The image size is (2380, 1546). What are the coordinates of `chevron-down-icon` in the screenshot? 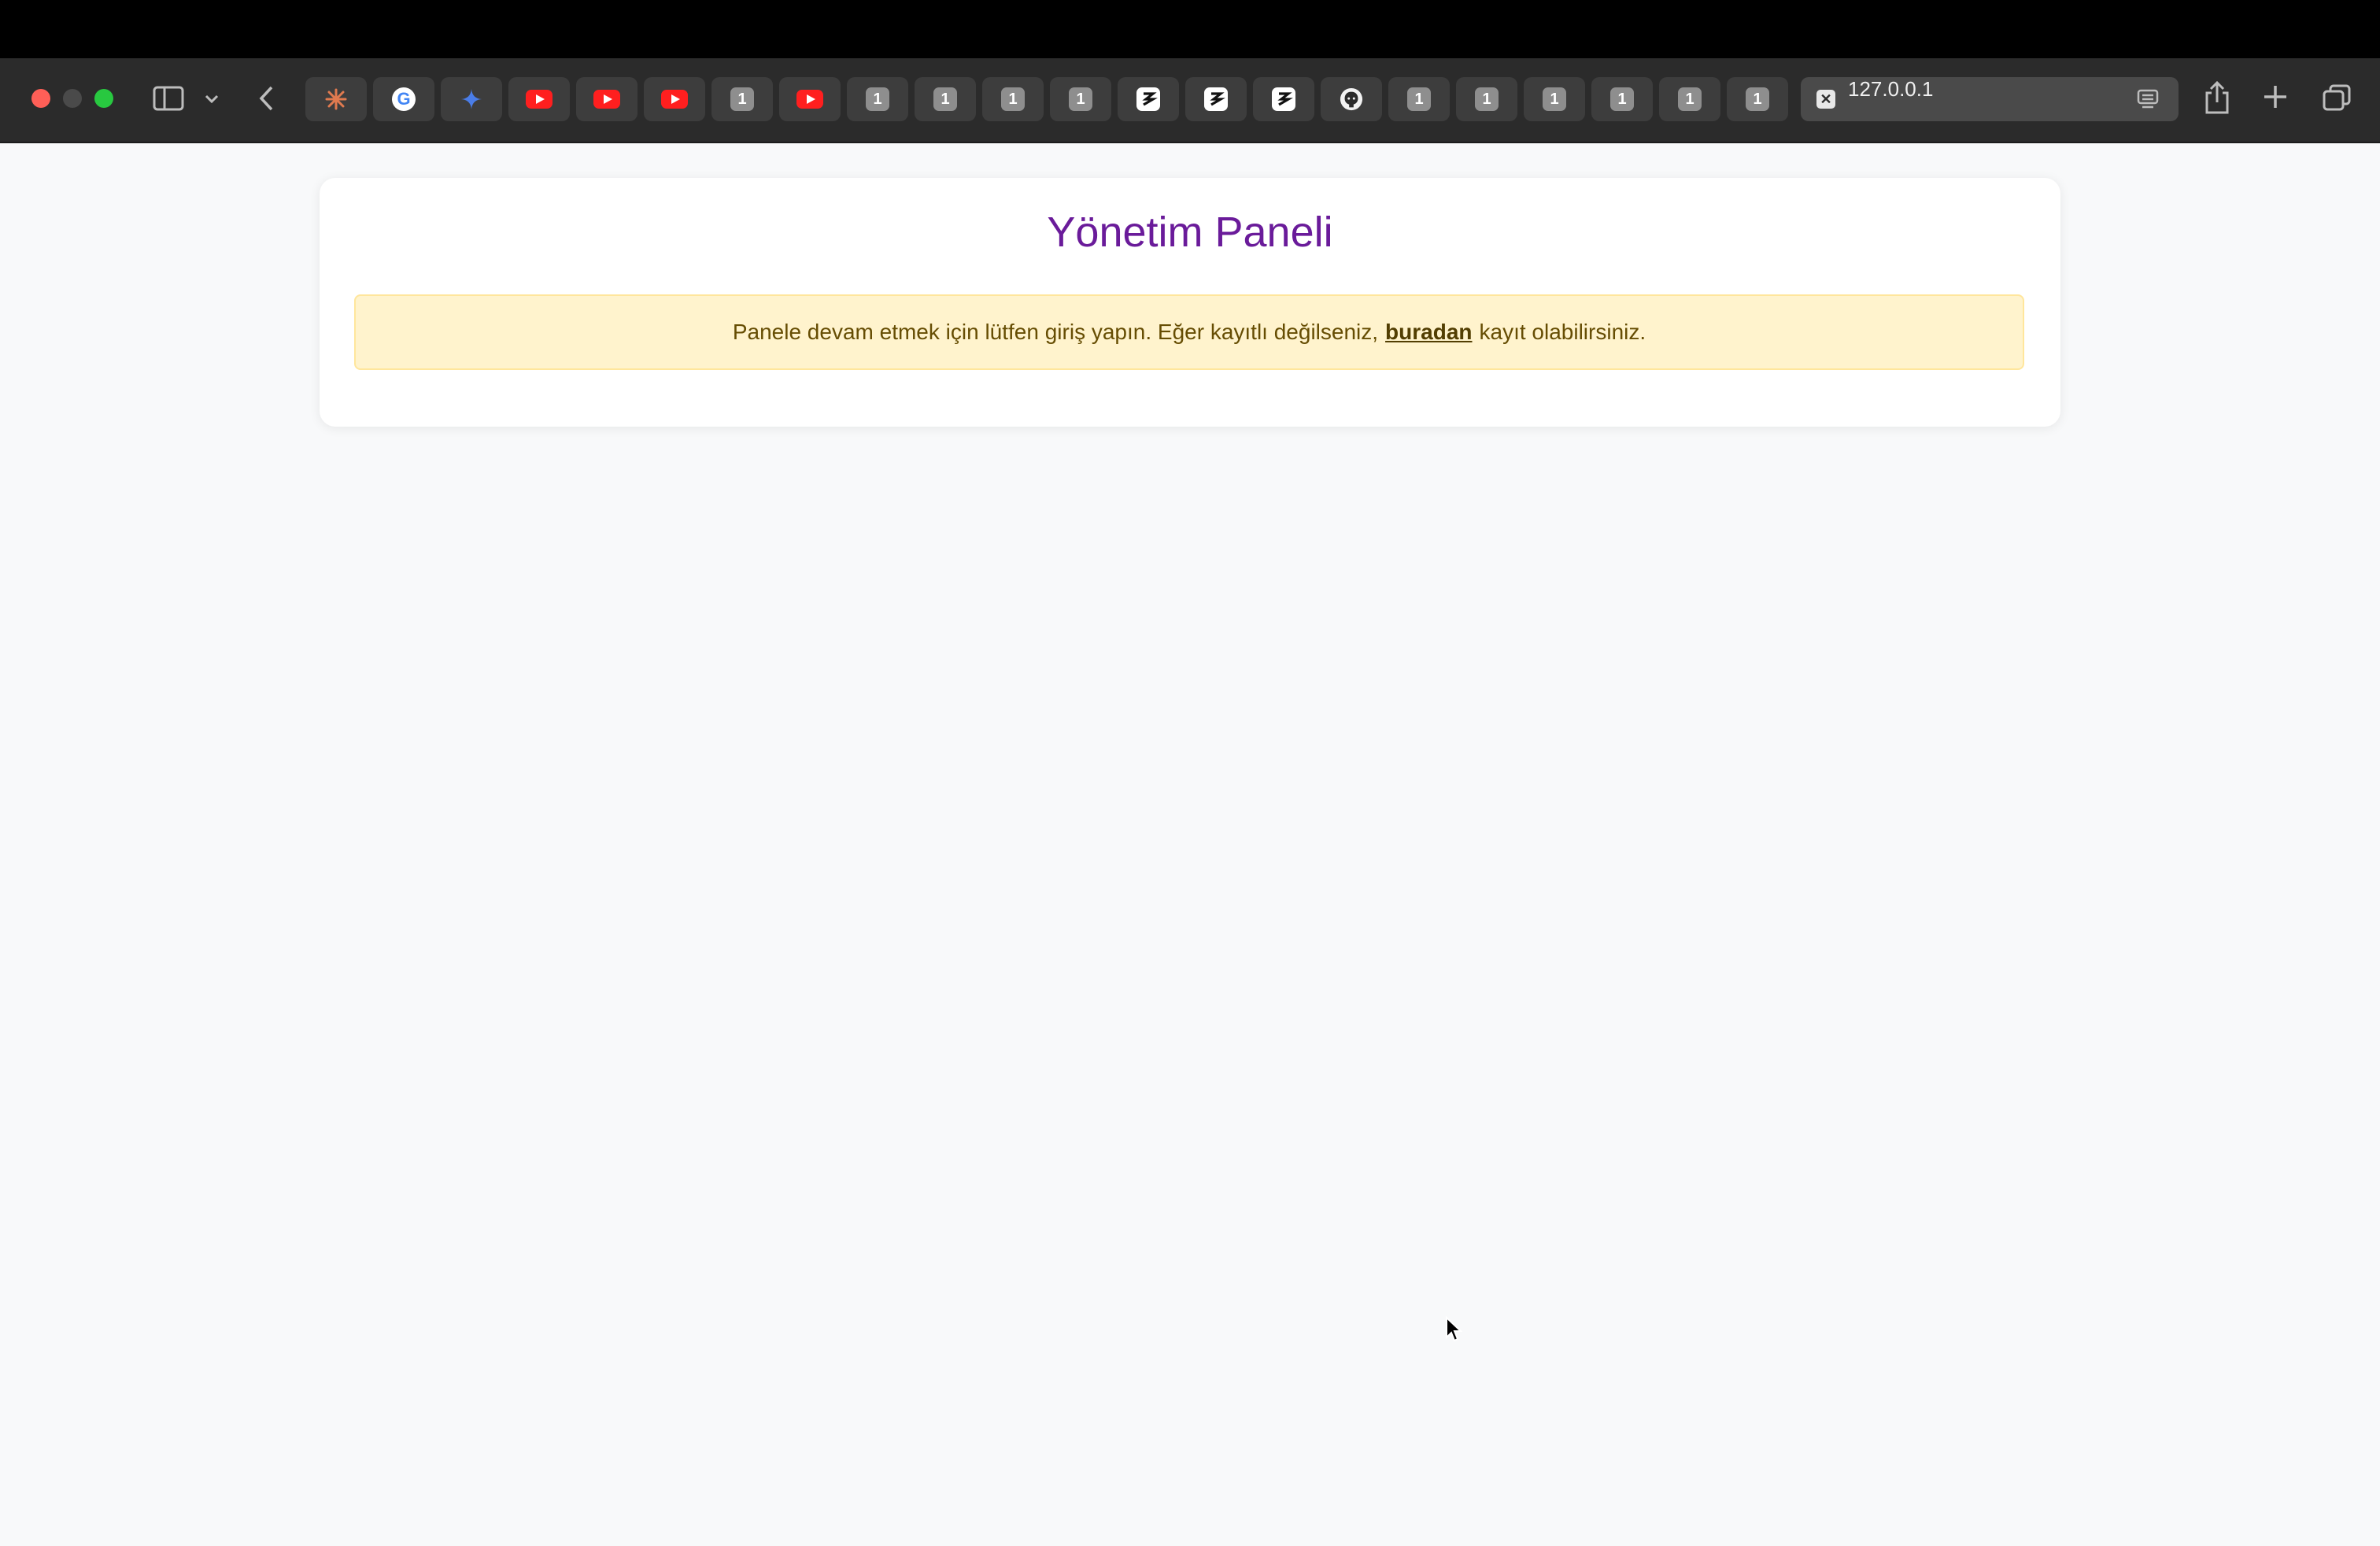 It's located at (211, 98).